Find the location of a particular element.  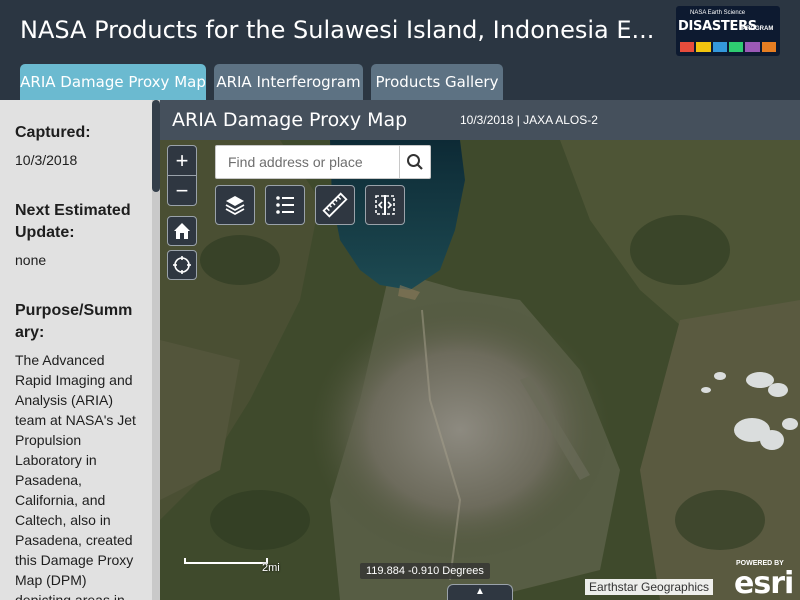

locate-button is located at coordinates (182, 265).